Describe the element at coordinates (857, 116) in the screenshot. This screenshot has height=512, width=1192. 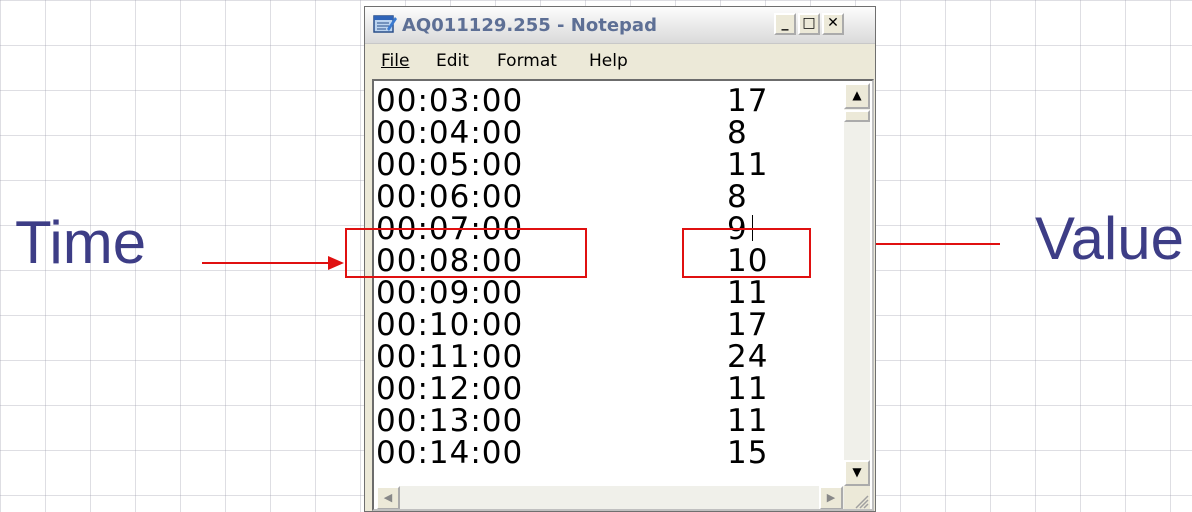
I see `vertical-scroll-thumb` at that location.